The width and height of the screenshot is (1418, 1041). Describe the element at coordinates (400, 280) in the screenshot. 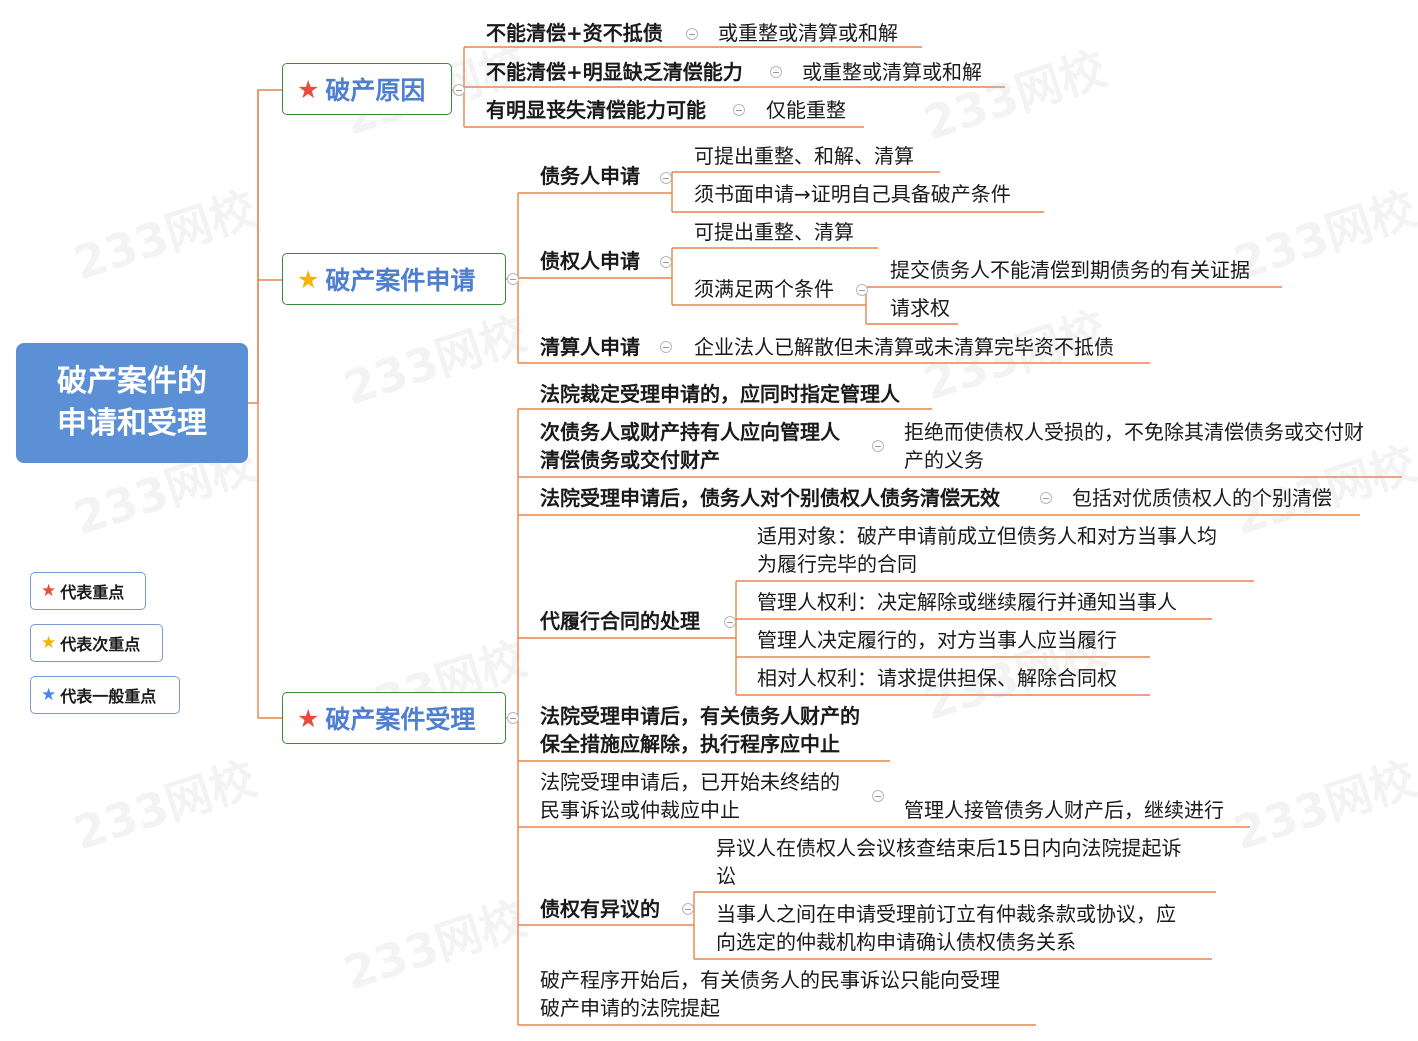

I see `topic-label: 破产案件申请` at that location.